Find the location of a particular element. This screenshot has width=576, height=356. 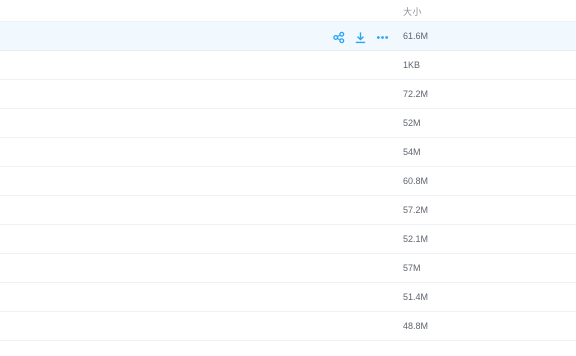

size-cell: 60.8M is located at coordinates (416, 181).